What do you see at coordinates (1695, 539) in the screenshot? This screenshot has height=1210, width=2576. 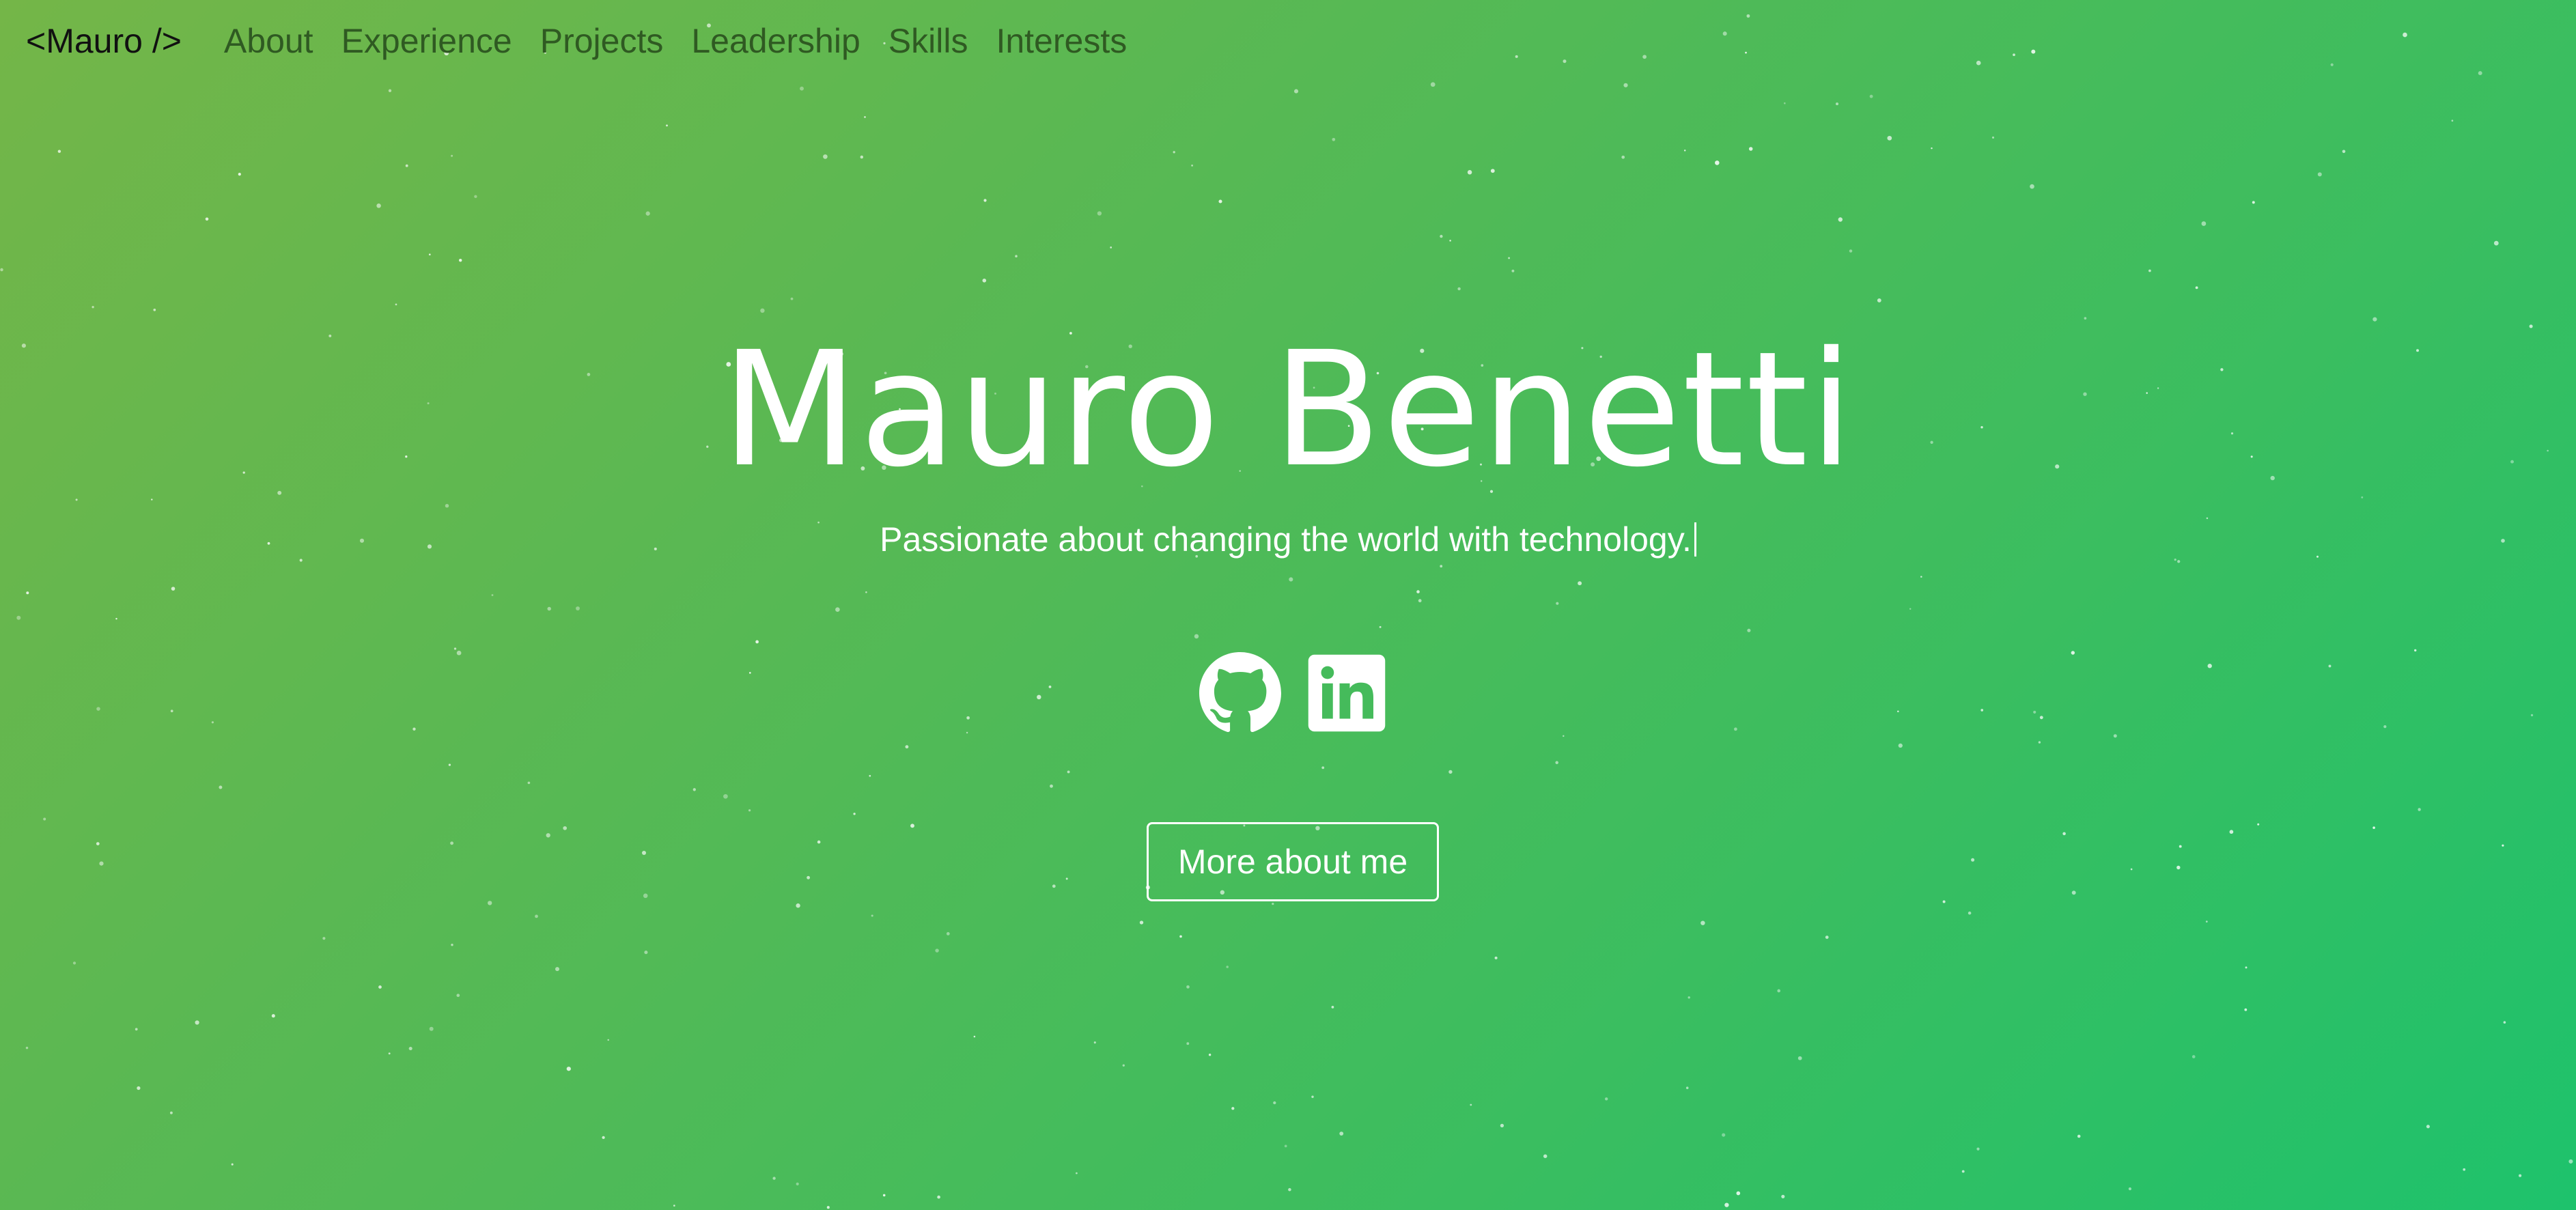 I see `typing-cursor` at bounding box center [1695, 539].